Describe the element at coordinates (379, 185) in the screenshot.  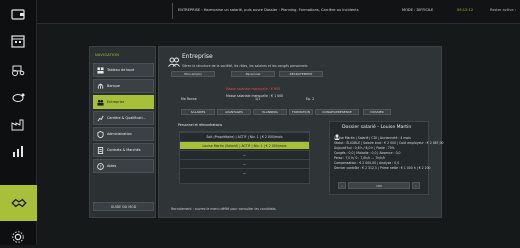
I see `contract-type-select: CDI` at that location.